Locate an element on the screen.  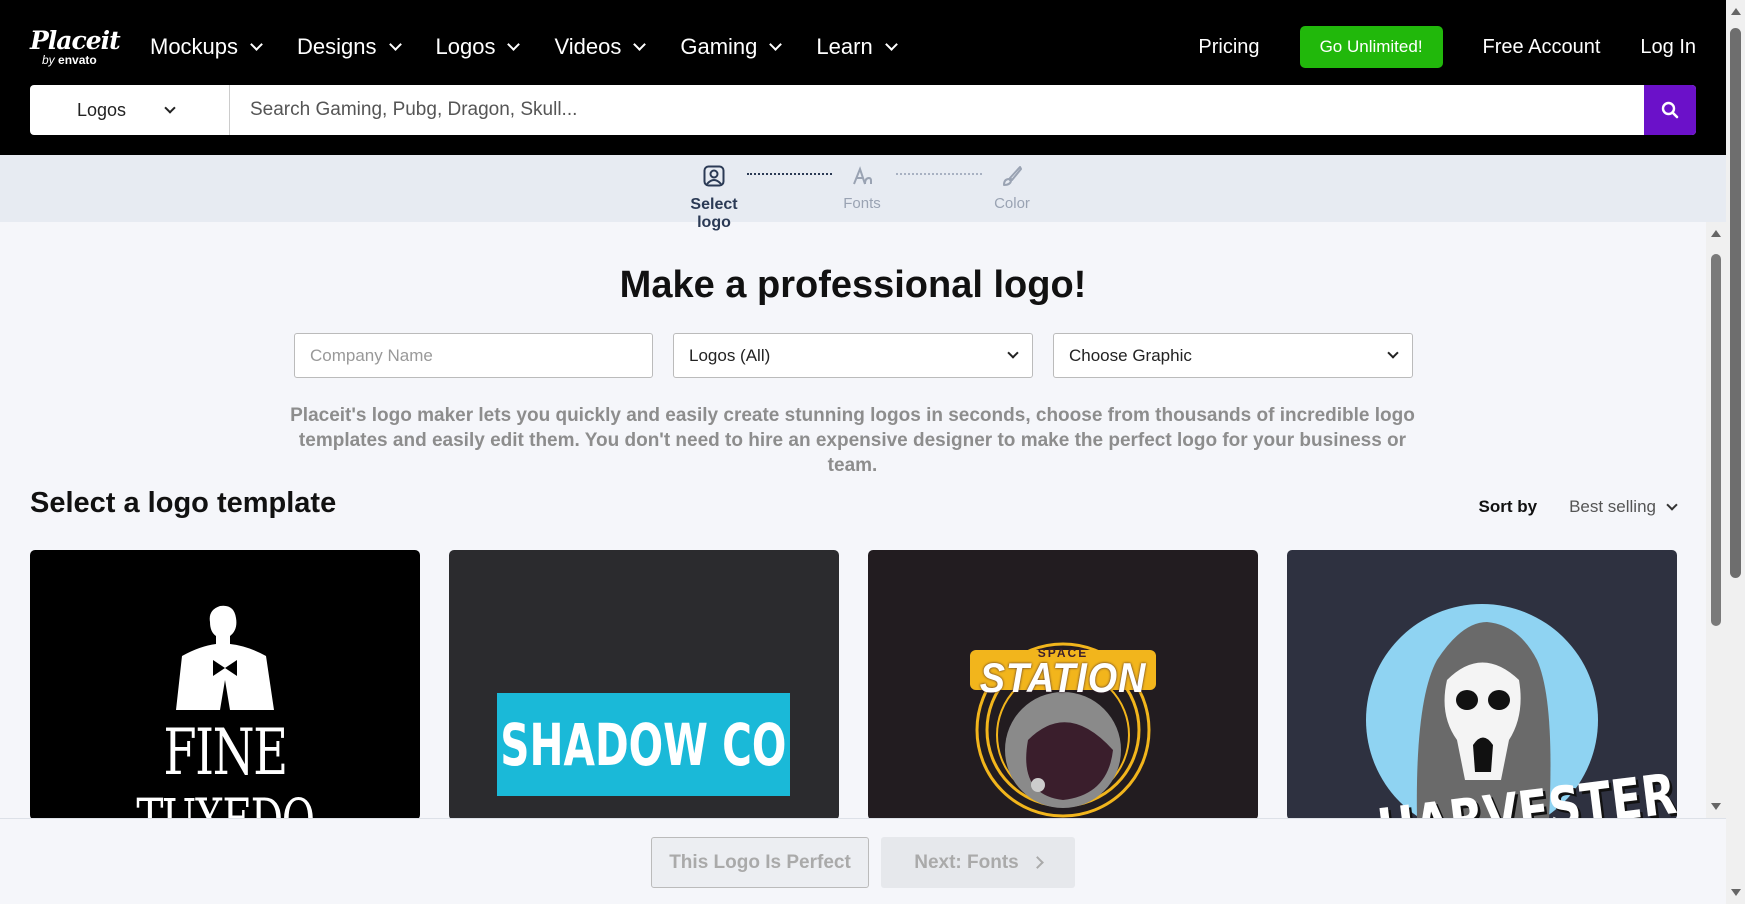
step-fonts: Fonts is located at coordinates (862, 188).